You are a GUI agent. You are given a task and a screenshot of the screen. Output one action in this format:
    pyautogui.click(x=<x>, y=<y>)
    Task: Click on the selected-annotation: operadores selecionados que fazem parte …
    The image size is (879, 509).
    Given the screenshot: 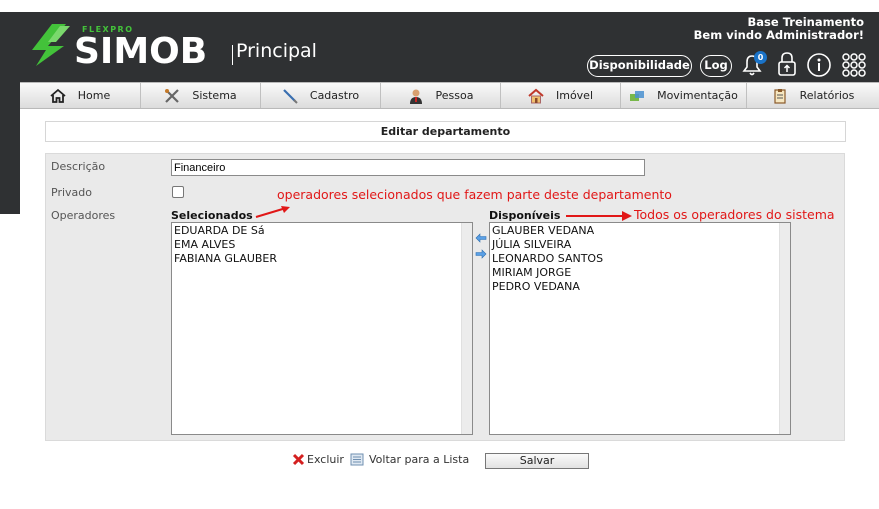 What is the action you would take?
    pyautogui.click(x=474, y=194)
    